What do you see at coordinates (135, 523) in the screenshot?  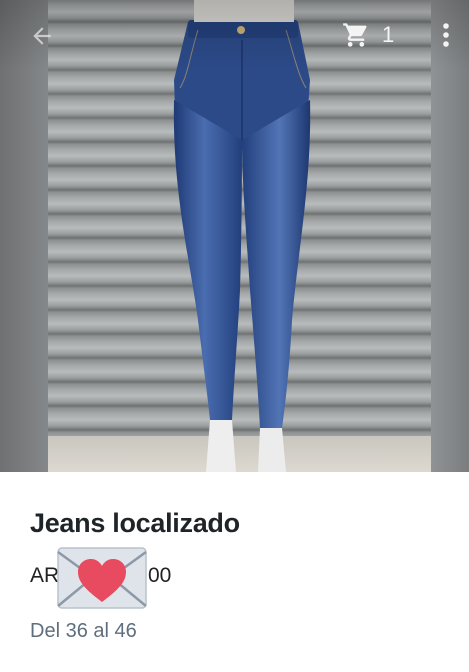 I see `product-title: Jeans localizado` at bounding box center [135, 523].